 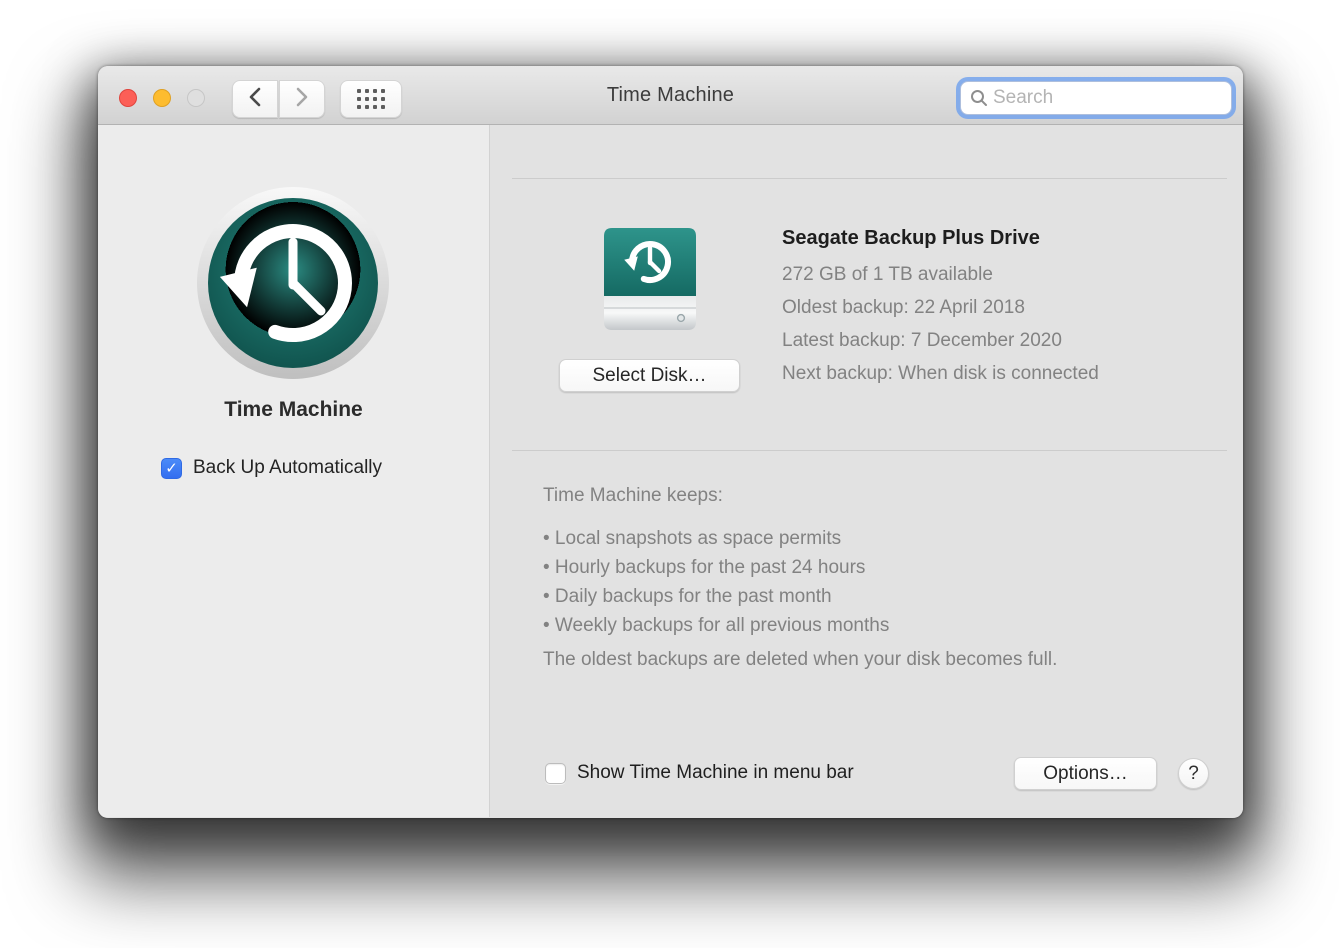 I want to click on help-button: ?, so click(x=1193, y=773).